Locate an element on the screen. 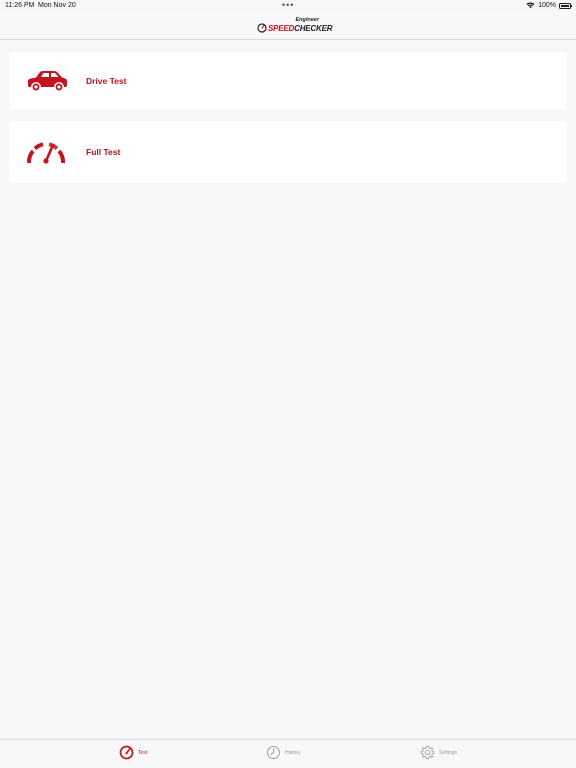 The height and width of the screenshot is (768, 576). status-bar: 11:26 PM Mon Nov 20 ••• 100% is located at coordinates (288, 6).